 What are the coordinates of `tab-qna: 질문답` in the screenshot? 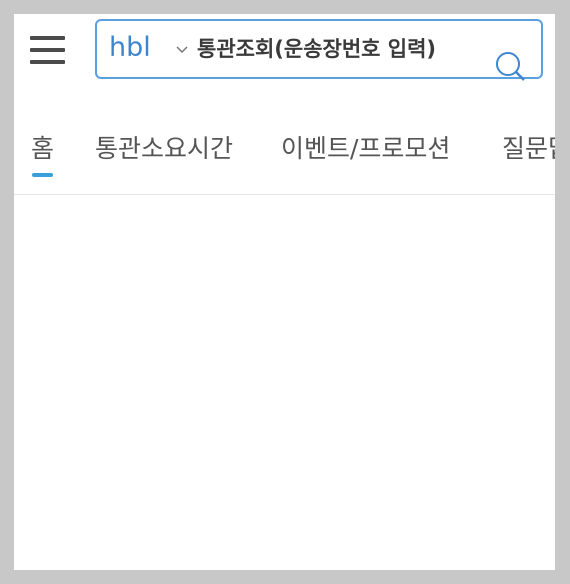 It's located at (528, 149).